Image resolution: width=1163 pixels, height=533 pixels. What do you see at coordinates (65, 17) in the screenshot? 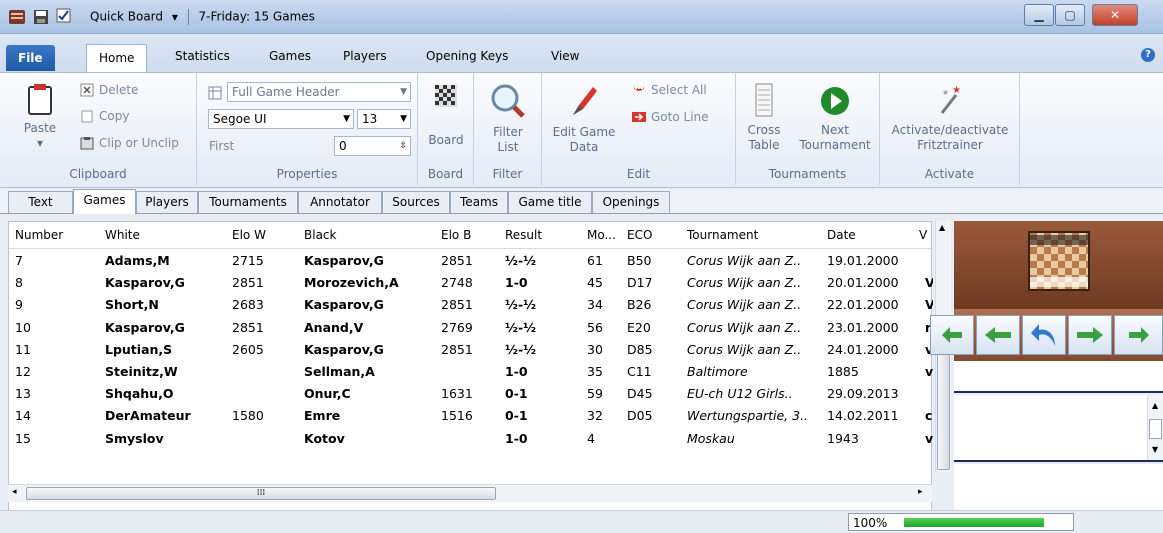
I see `quick-board-checkbox` at bounding box center [65, 17].